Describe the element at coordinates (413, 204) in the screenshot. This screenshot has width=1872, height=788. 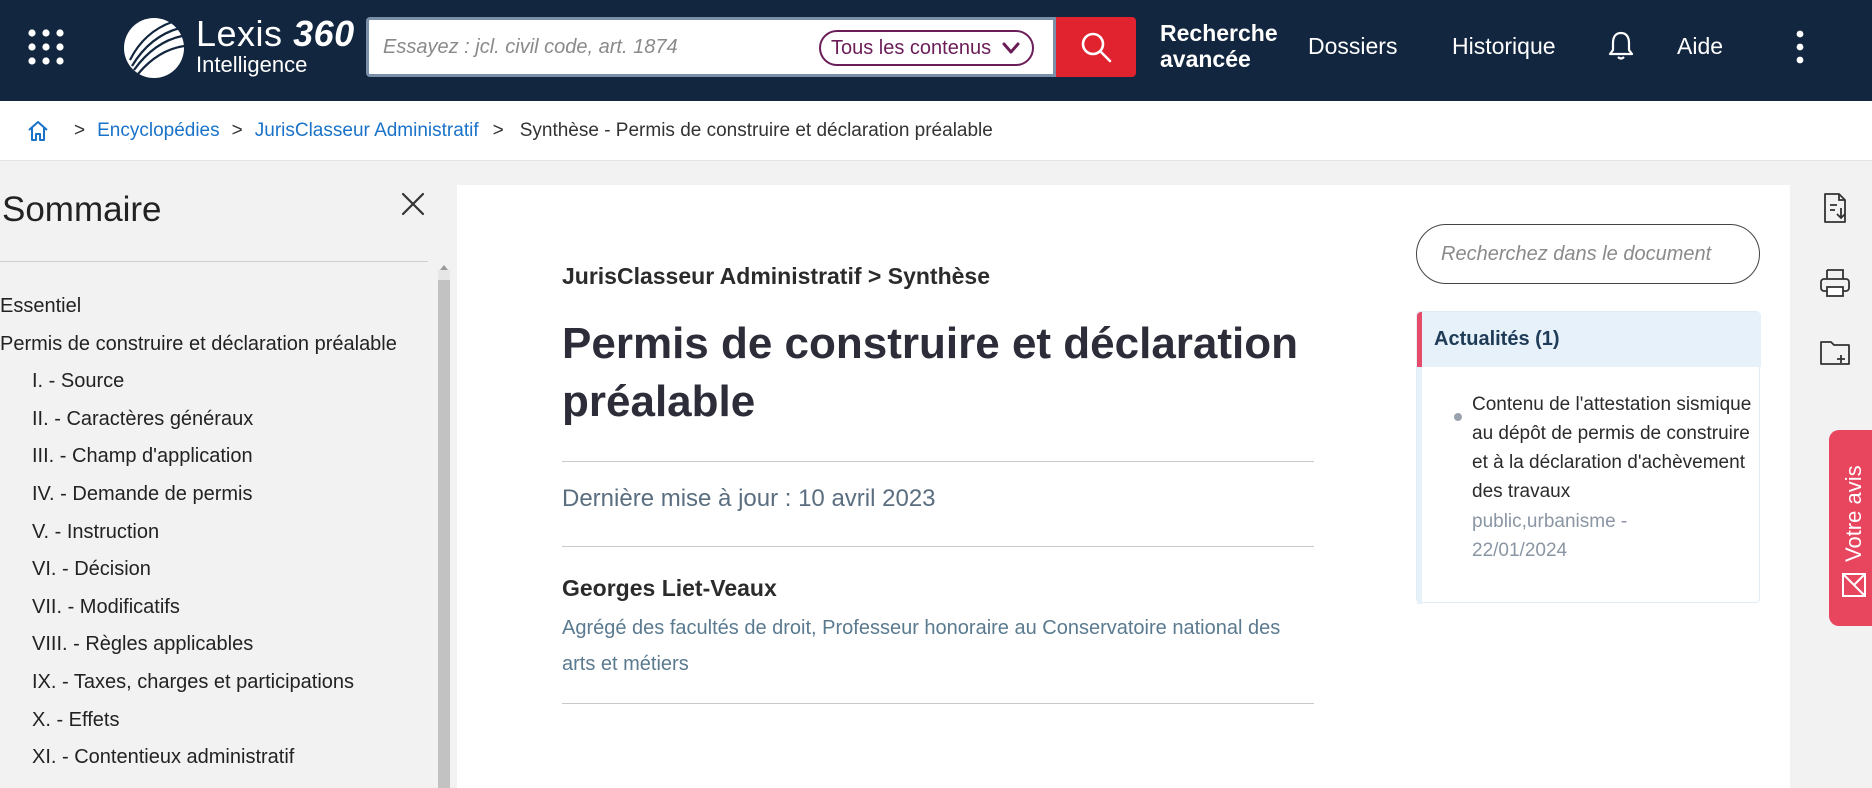
I see `close-icon` at that location.